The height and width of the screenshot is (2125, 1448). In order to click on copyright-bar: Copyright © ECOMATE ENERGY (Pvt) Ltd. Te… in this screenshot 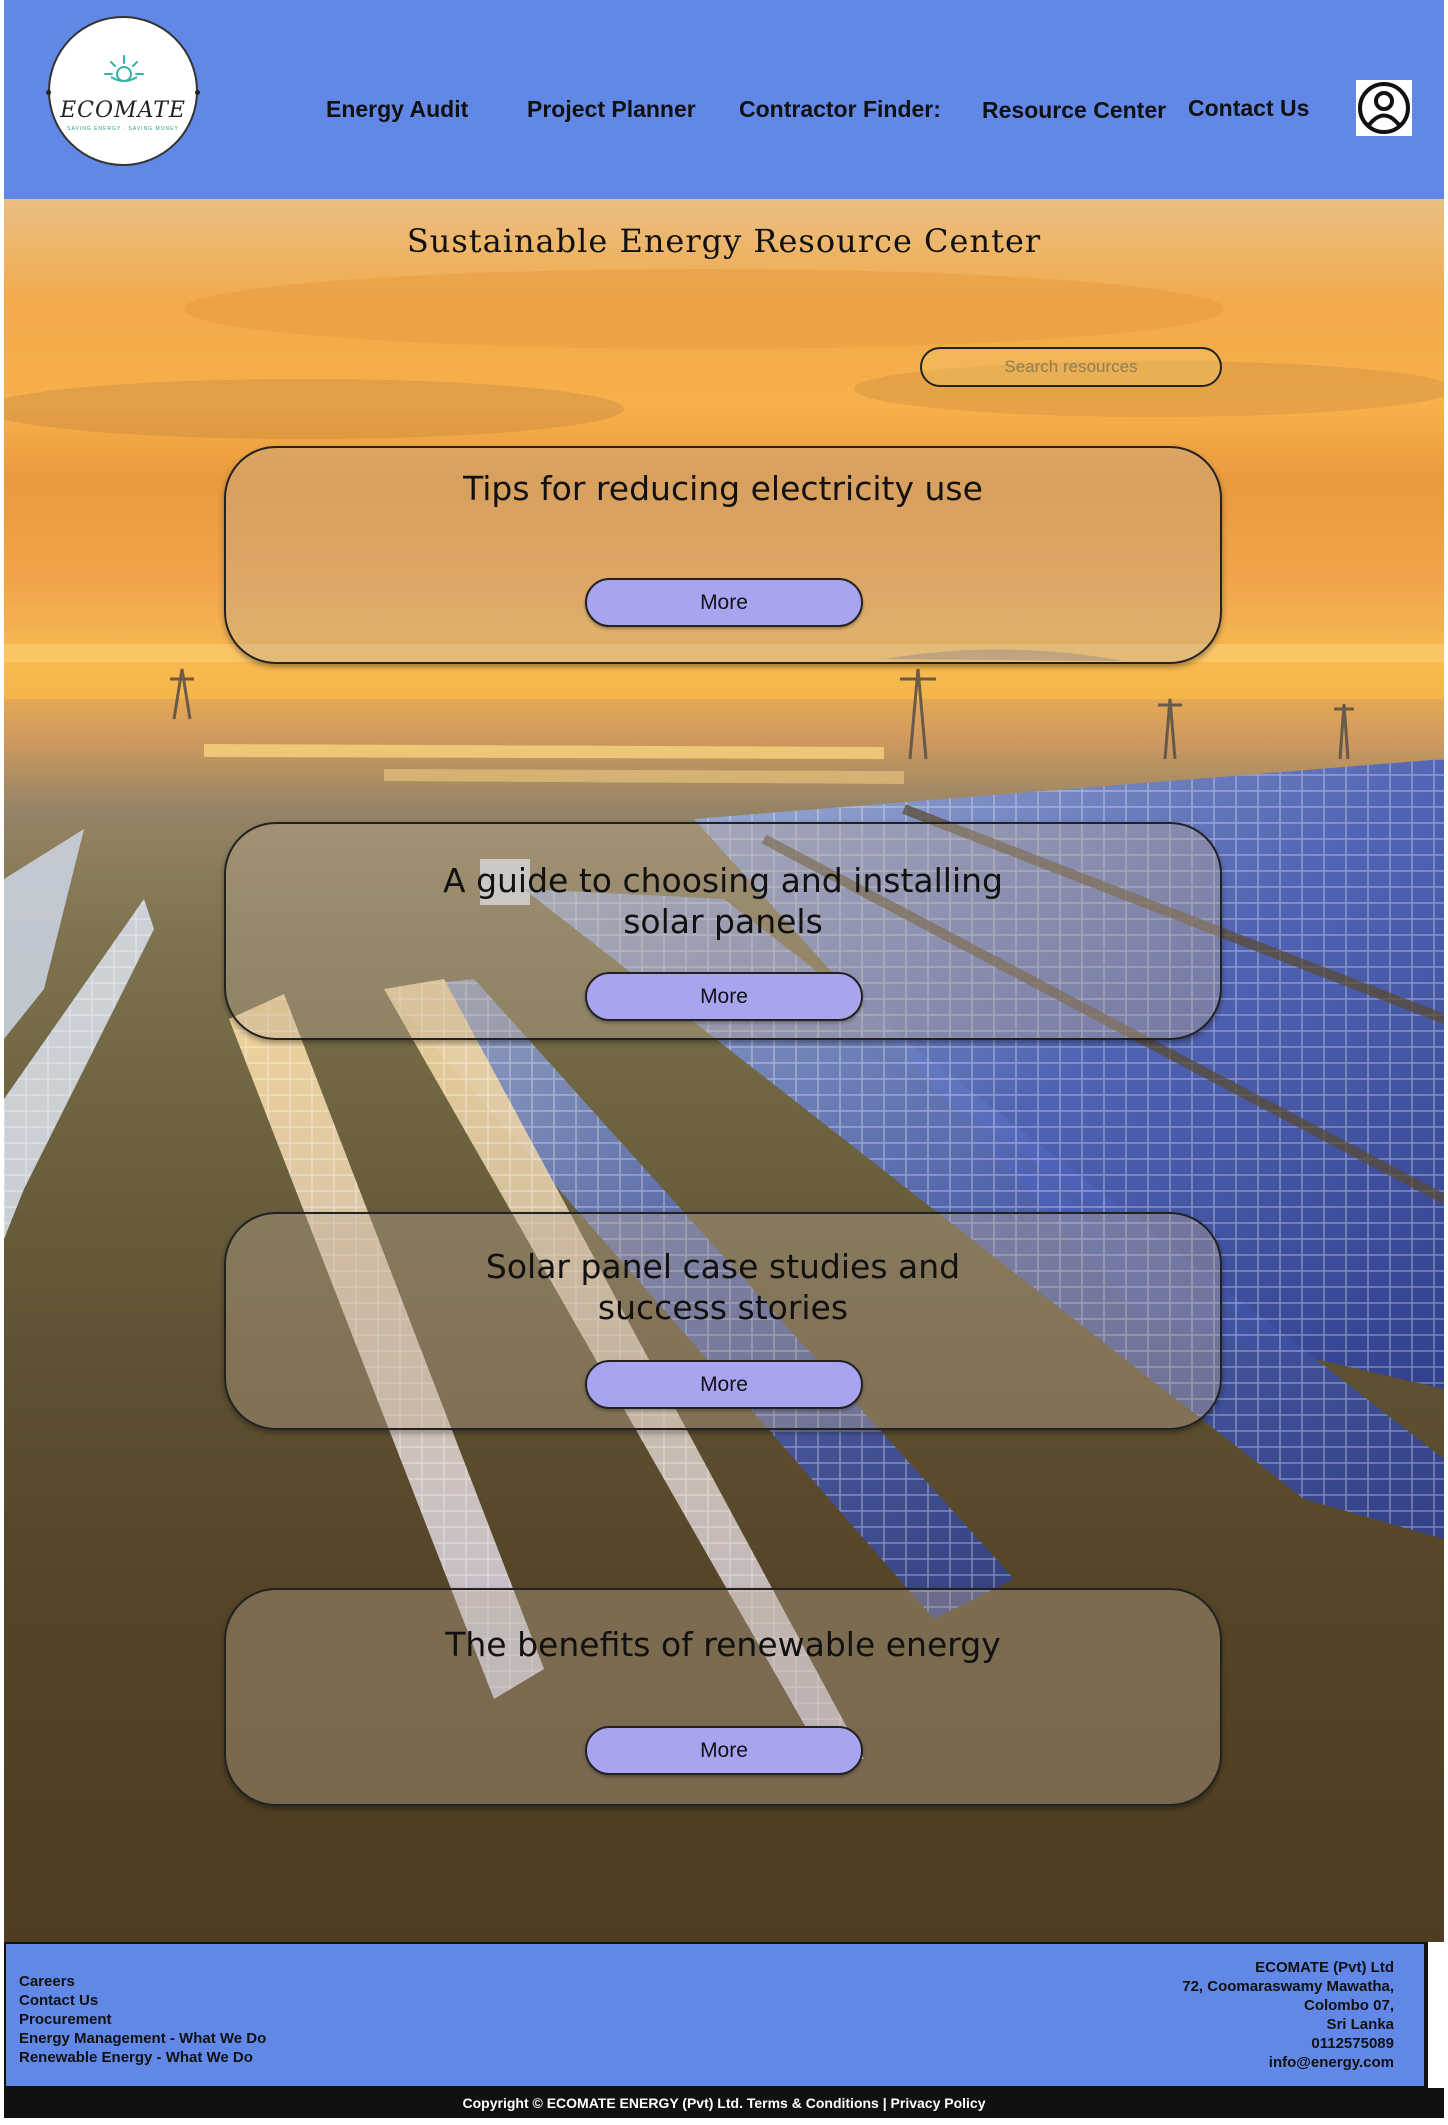, I will do `click(724, 2103)`.